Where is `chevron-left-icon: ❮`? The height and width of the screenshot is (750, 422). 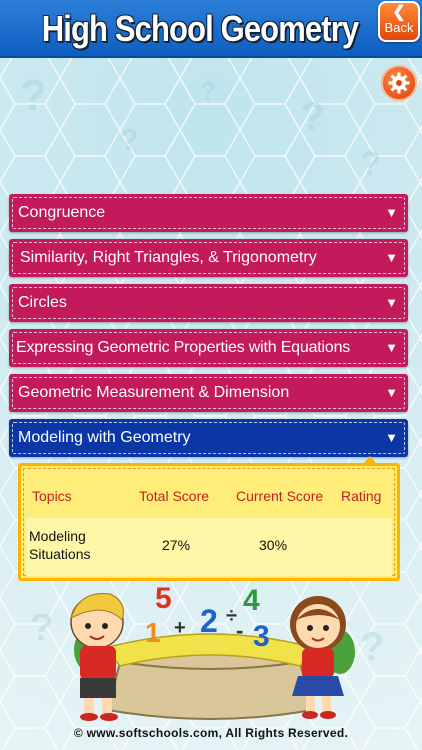 chevron-left-icon: ❮ is located at coordinates (399, 12).